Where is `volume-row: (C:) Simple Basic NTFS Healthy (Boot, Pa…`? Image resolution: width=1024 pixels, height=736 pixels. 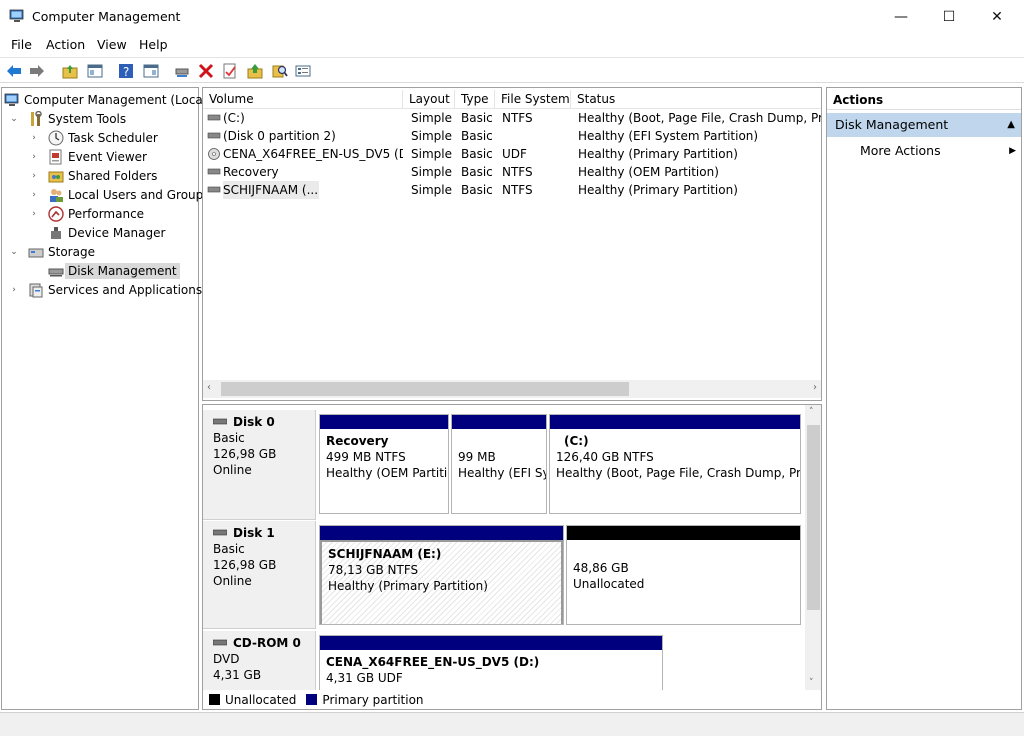 volume-row: (C:) Simple Basic NTFS Healthy (Boot, Pa… is located at coordinates (512, 118).